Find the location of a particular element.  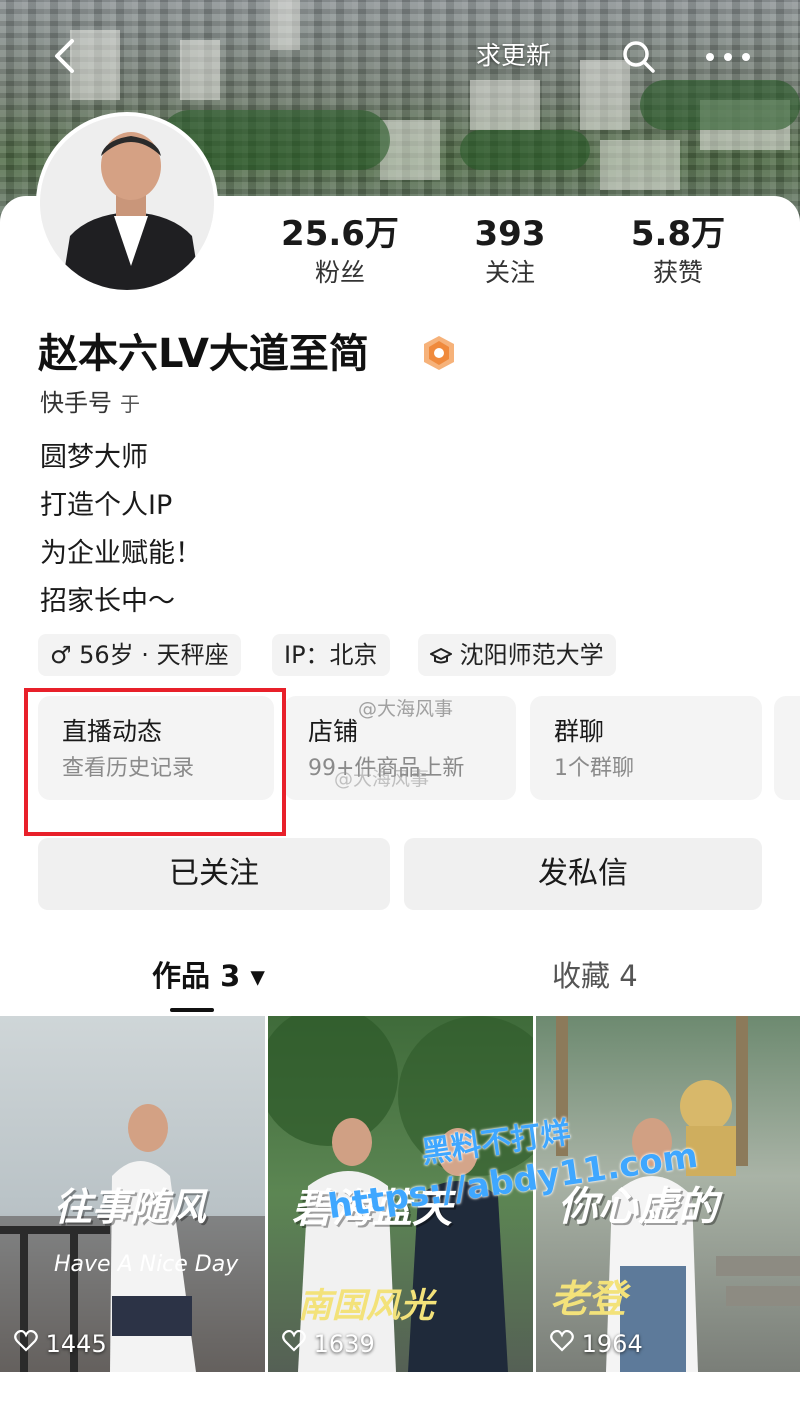

kuaishou-id-label: 快手号 is located at coordinates (76, 403).